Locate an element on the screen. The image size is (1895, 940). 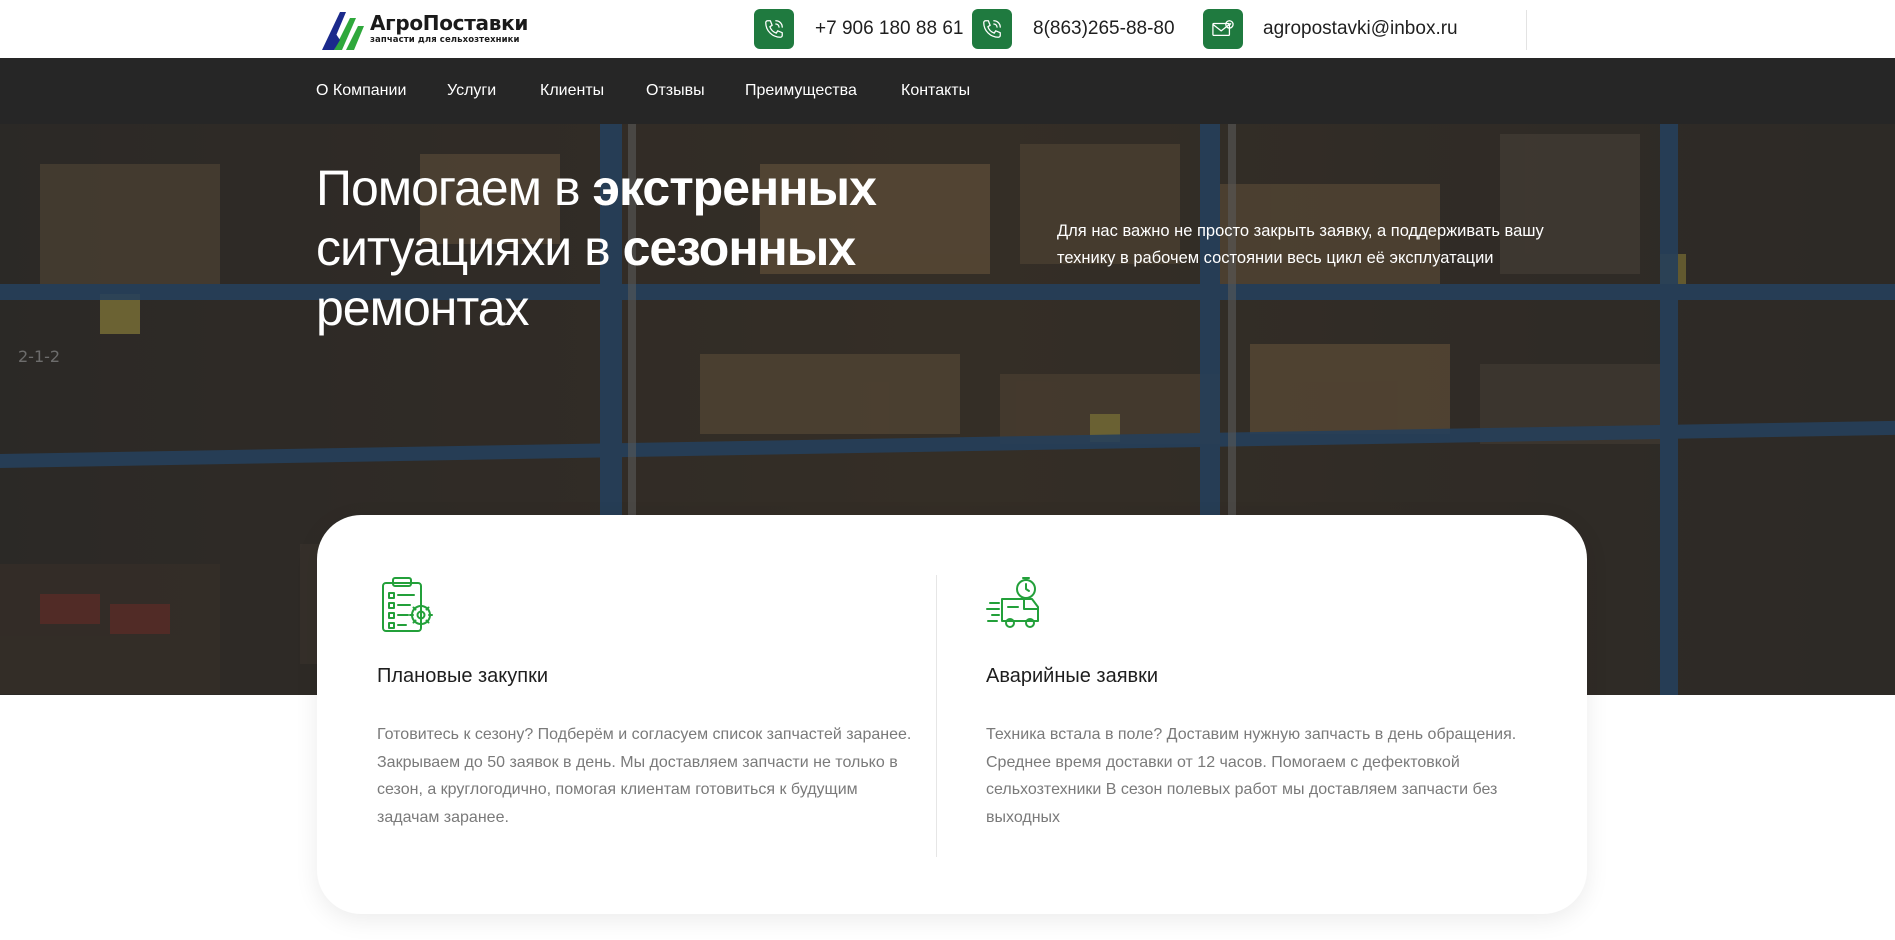
nav-item-services: Услуги is located at coordinates (471, 91).